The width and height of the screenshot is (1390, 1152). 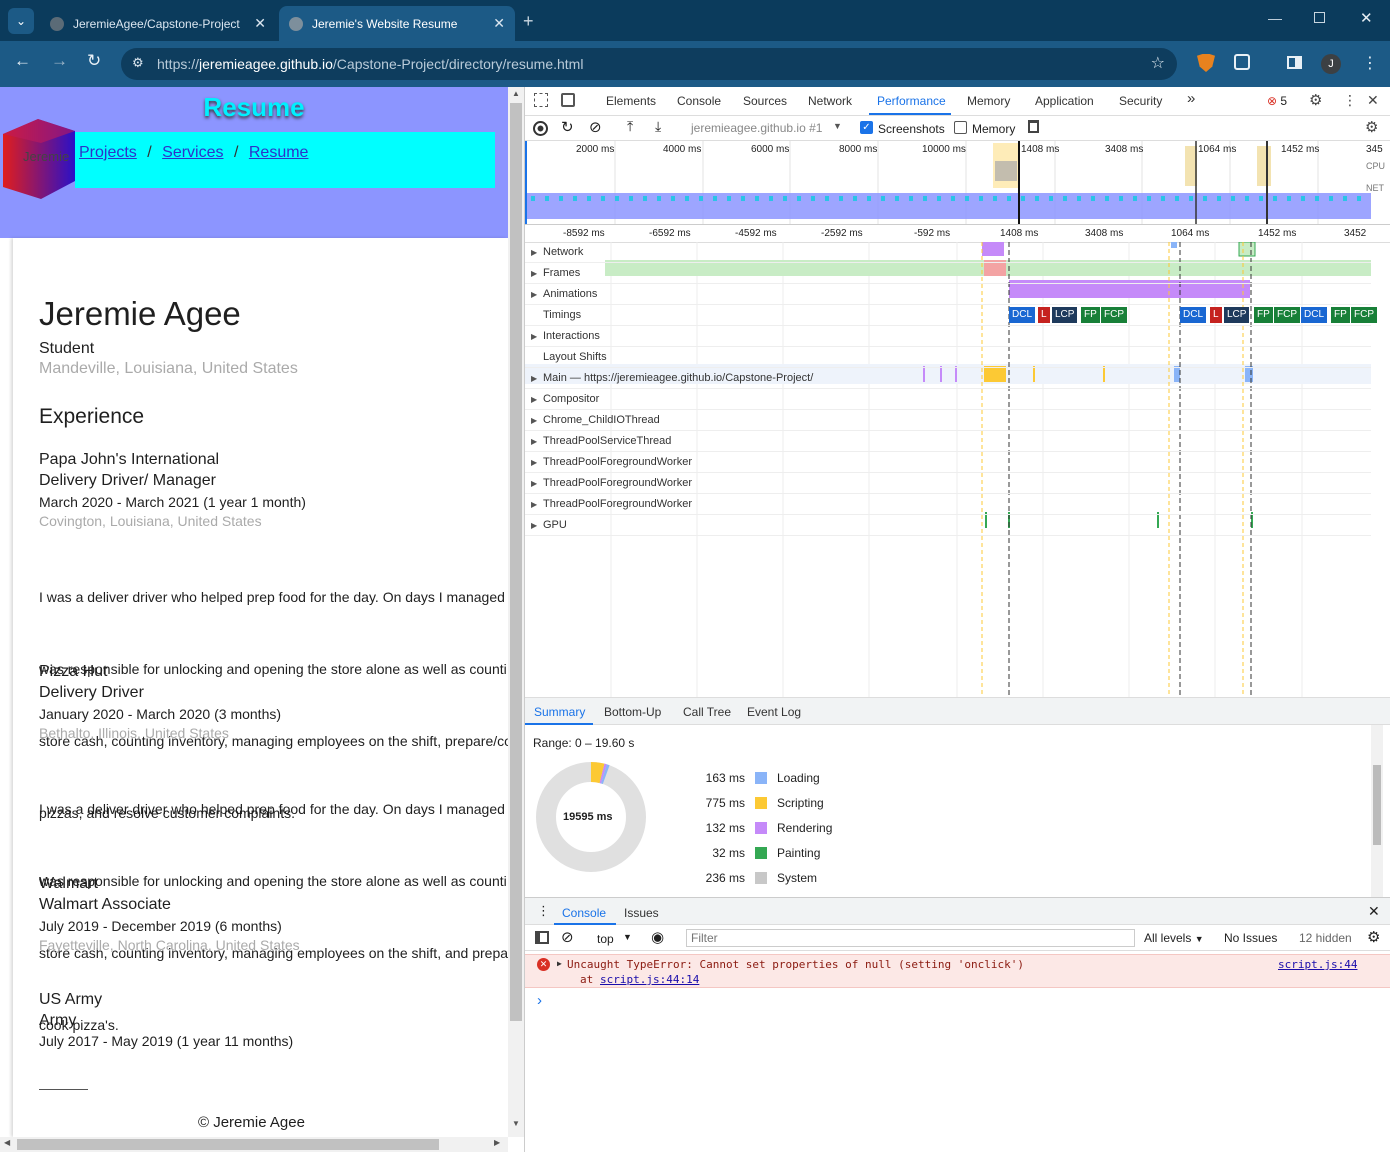 What do you see at coordinates (910, 938) in the screenshot?
I see `console-filter-input` at bounding box center [910, 938].